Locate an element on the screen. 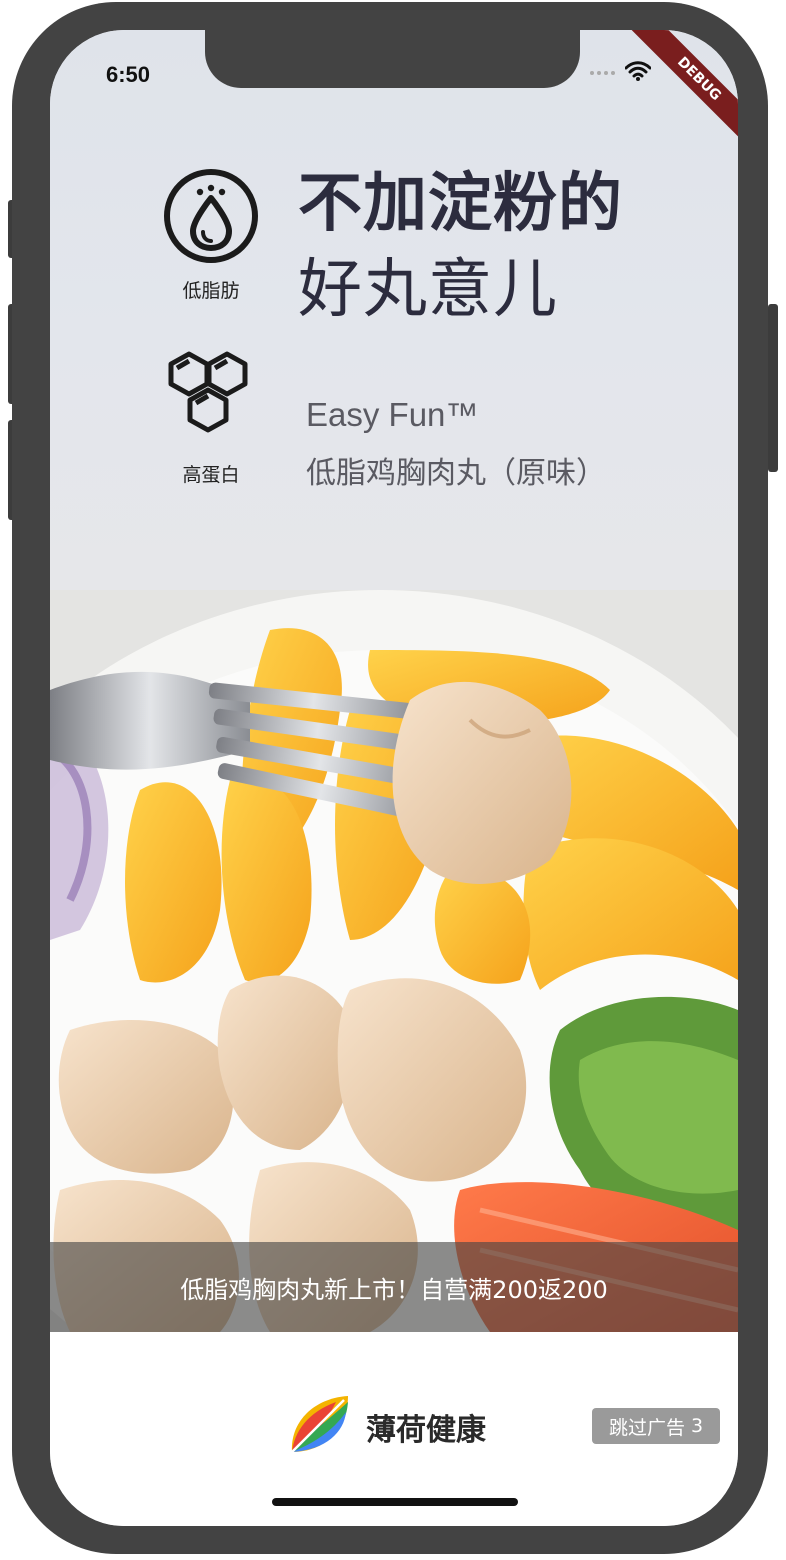 The width and height of the screenshot is (786, 1560). mint-leaf-logo-icon is located at coordinates (319, 1427).